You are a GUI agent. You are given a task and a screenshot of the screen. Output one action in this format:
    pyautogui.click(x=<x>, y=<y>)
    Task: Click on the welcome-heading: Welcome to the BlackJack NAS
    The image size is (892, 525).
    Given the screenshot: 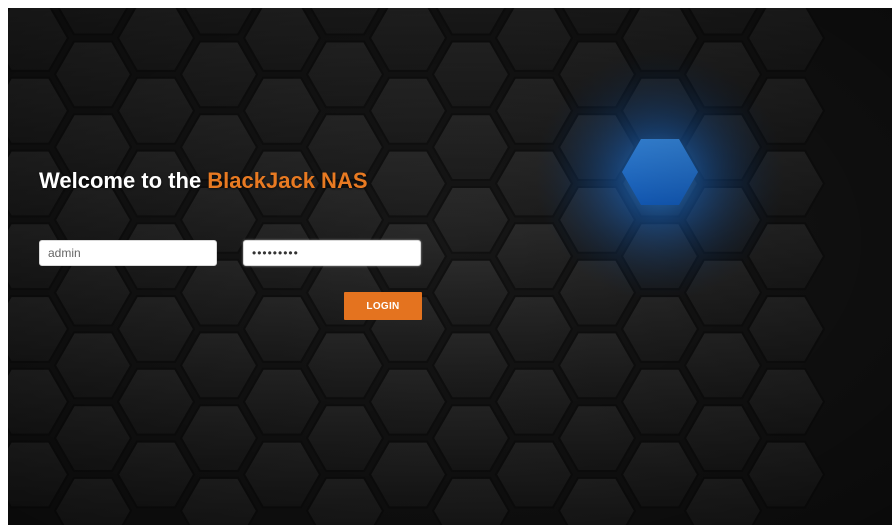 What is the action you would take?
    pyautogui.click(x=203, y=181)
    